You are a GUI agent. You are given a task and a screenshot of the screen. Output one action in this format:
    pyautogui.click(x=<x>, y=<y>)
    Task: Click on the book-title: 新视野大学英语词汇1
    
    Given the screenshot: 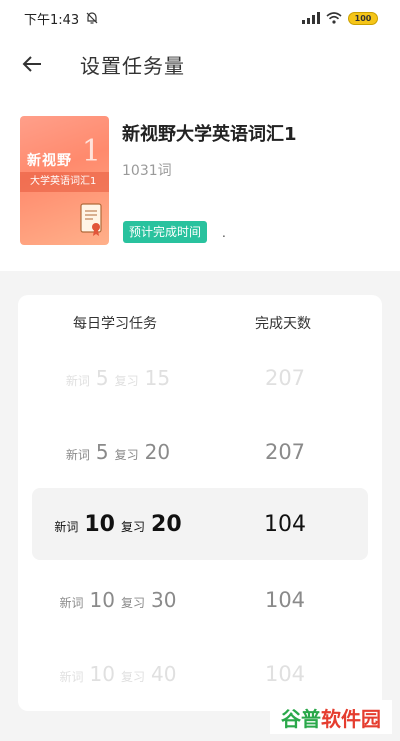 What is the action you would take?
    pyautogui.click(x=209, y=134)
    